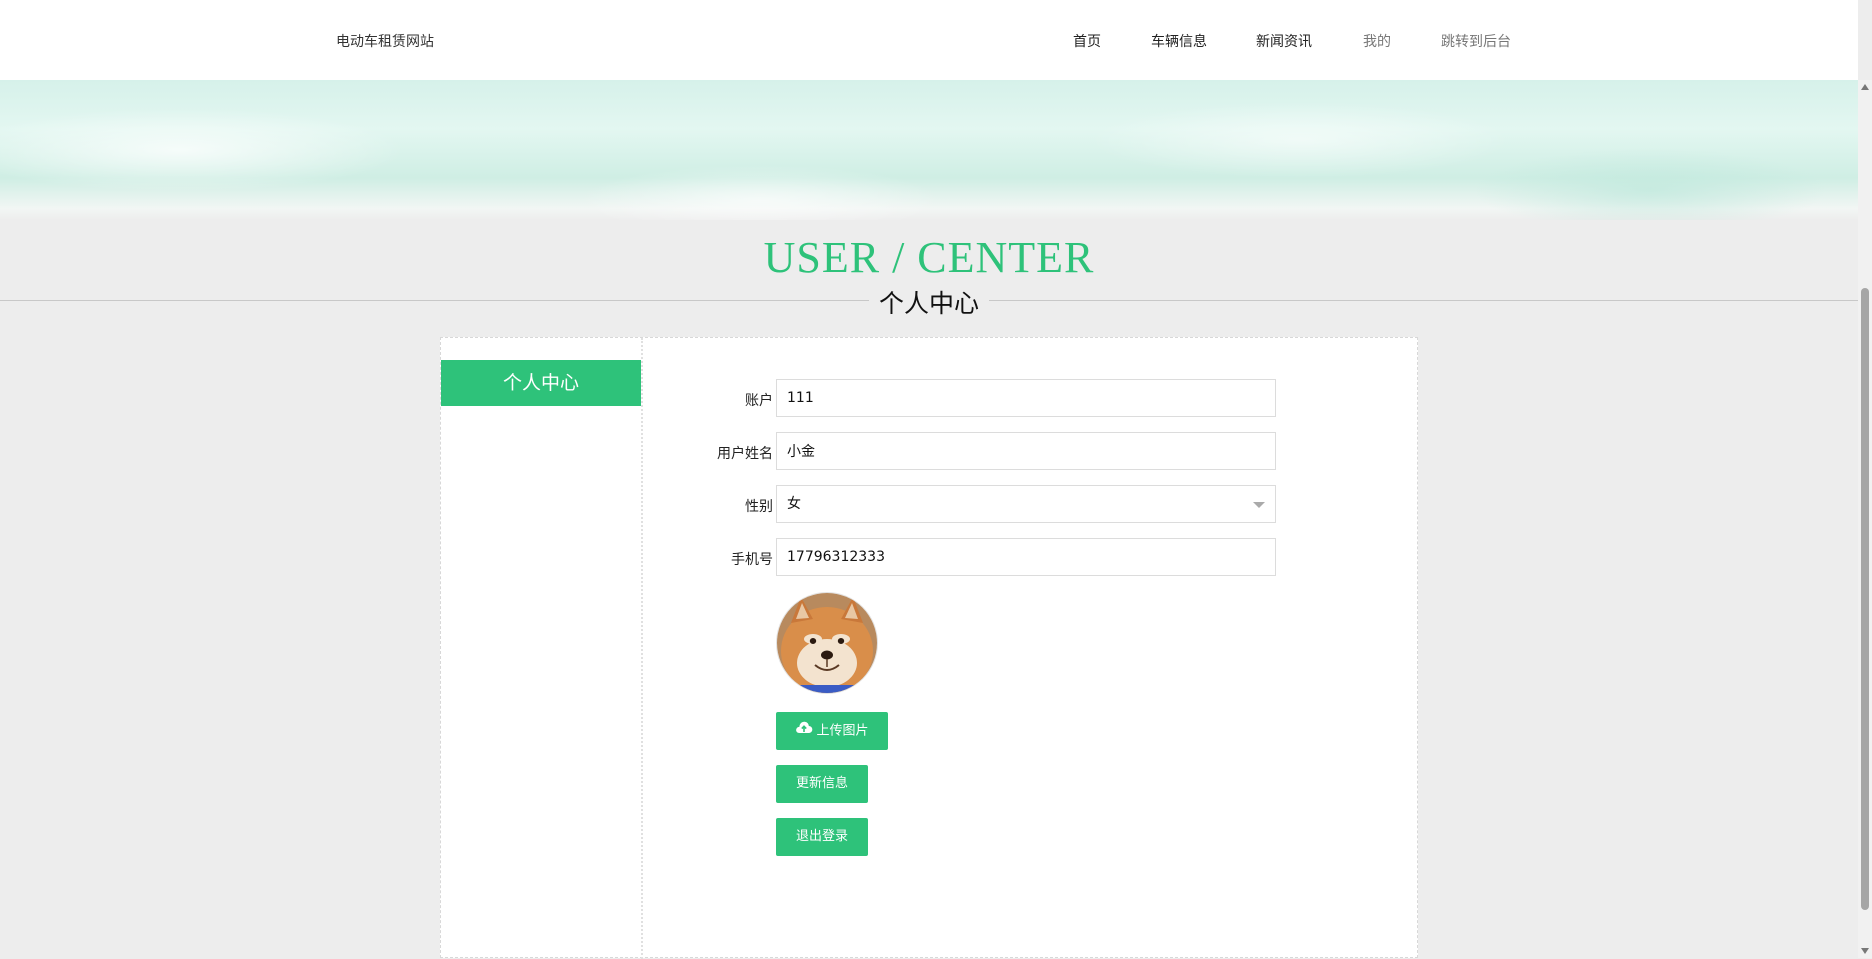 This screenshot has width=1872, height=959. I want to click on nav-mine: 我的, so click(1377, 41).